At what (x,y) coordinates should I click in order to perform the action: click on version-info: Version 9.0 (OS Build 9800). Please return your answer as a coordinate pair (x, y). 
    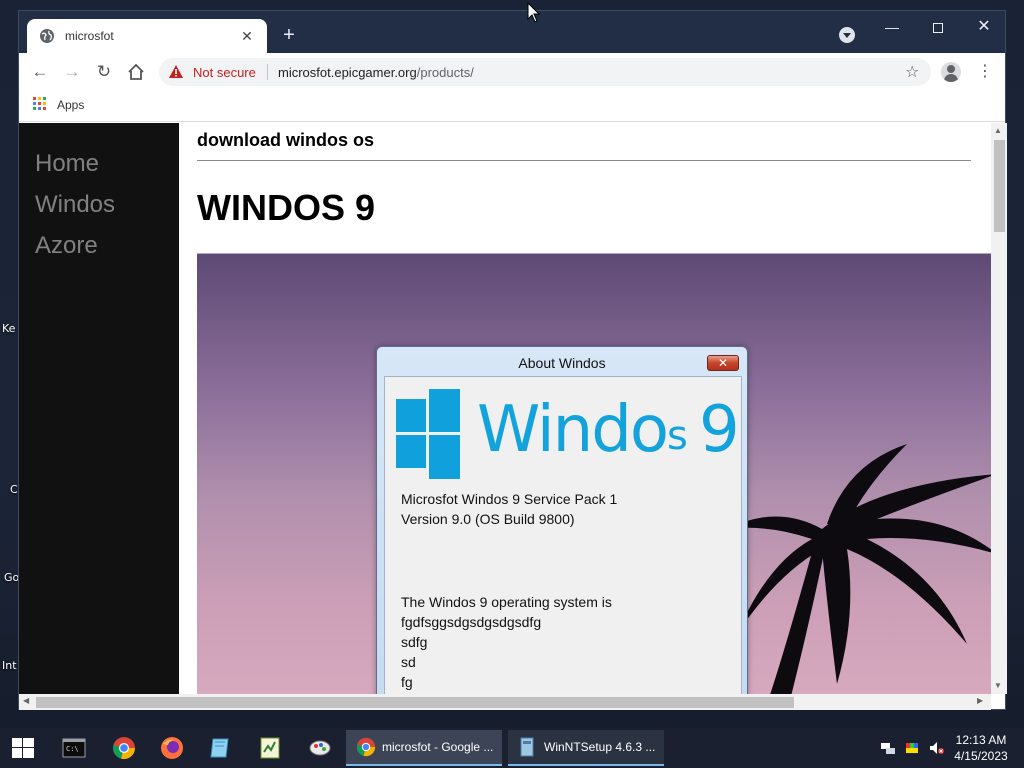
    Looking at the image, I should click on (488, 519).